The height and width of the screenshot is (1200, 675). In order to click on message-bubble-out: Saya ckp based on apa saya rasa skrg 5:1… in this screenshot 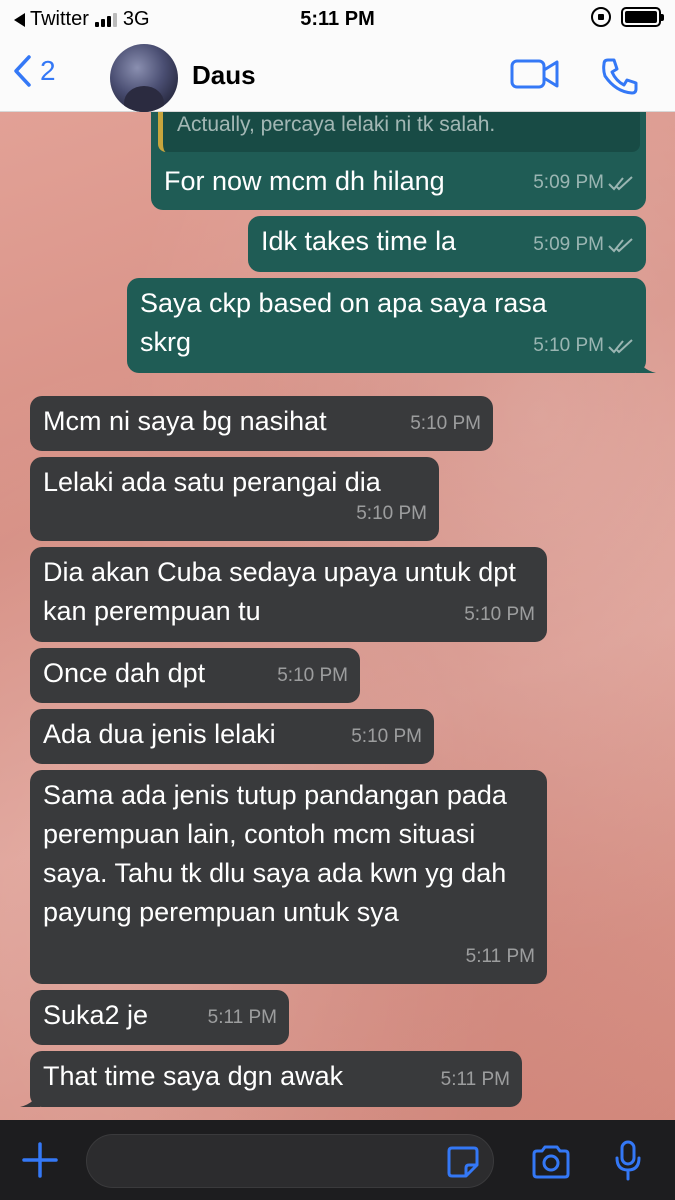, I will do `click(391, 325)`.